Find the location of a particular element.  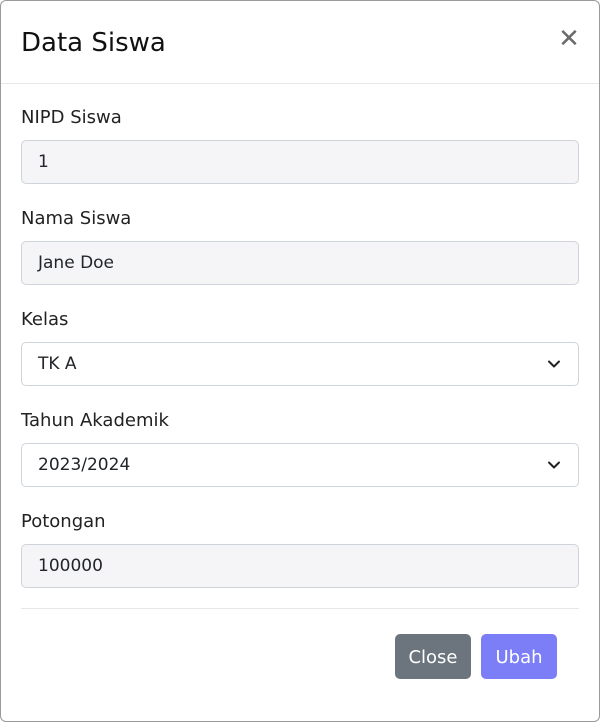

nama-input: Jane Doe is located at coordinates (300, 263).